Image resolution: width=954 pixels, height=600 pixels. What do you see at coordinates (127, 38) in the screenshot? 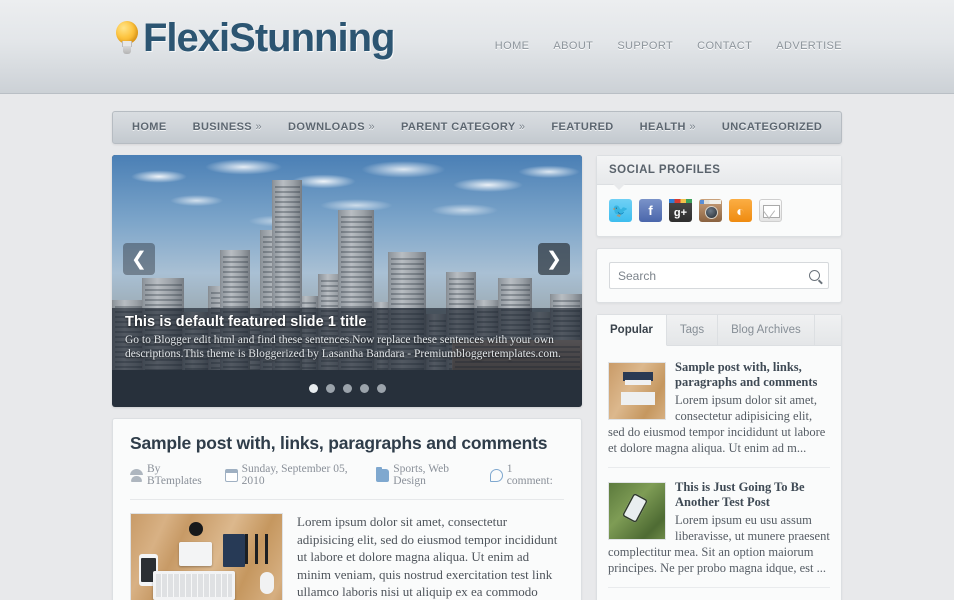
I see `lightbulb-icon` at bounding box center [127, 38].